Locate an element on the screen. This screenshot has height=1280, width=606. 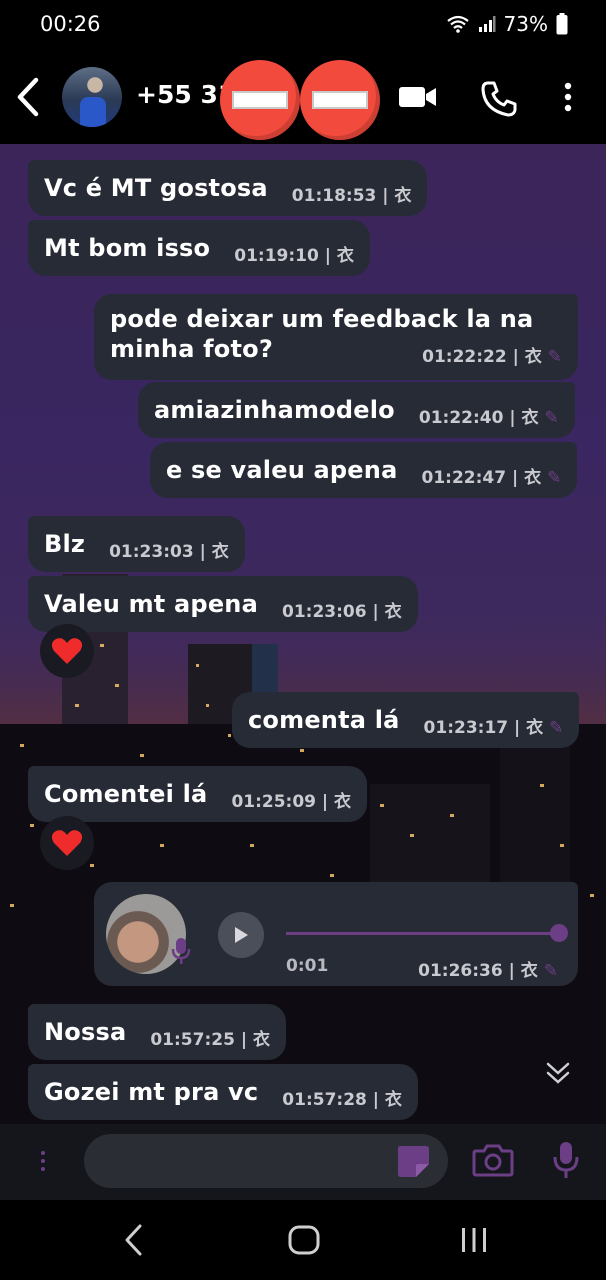
message-time: 01:23:03 | 衣 is located at coordinates (169, 552).